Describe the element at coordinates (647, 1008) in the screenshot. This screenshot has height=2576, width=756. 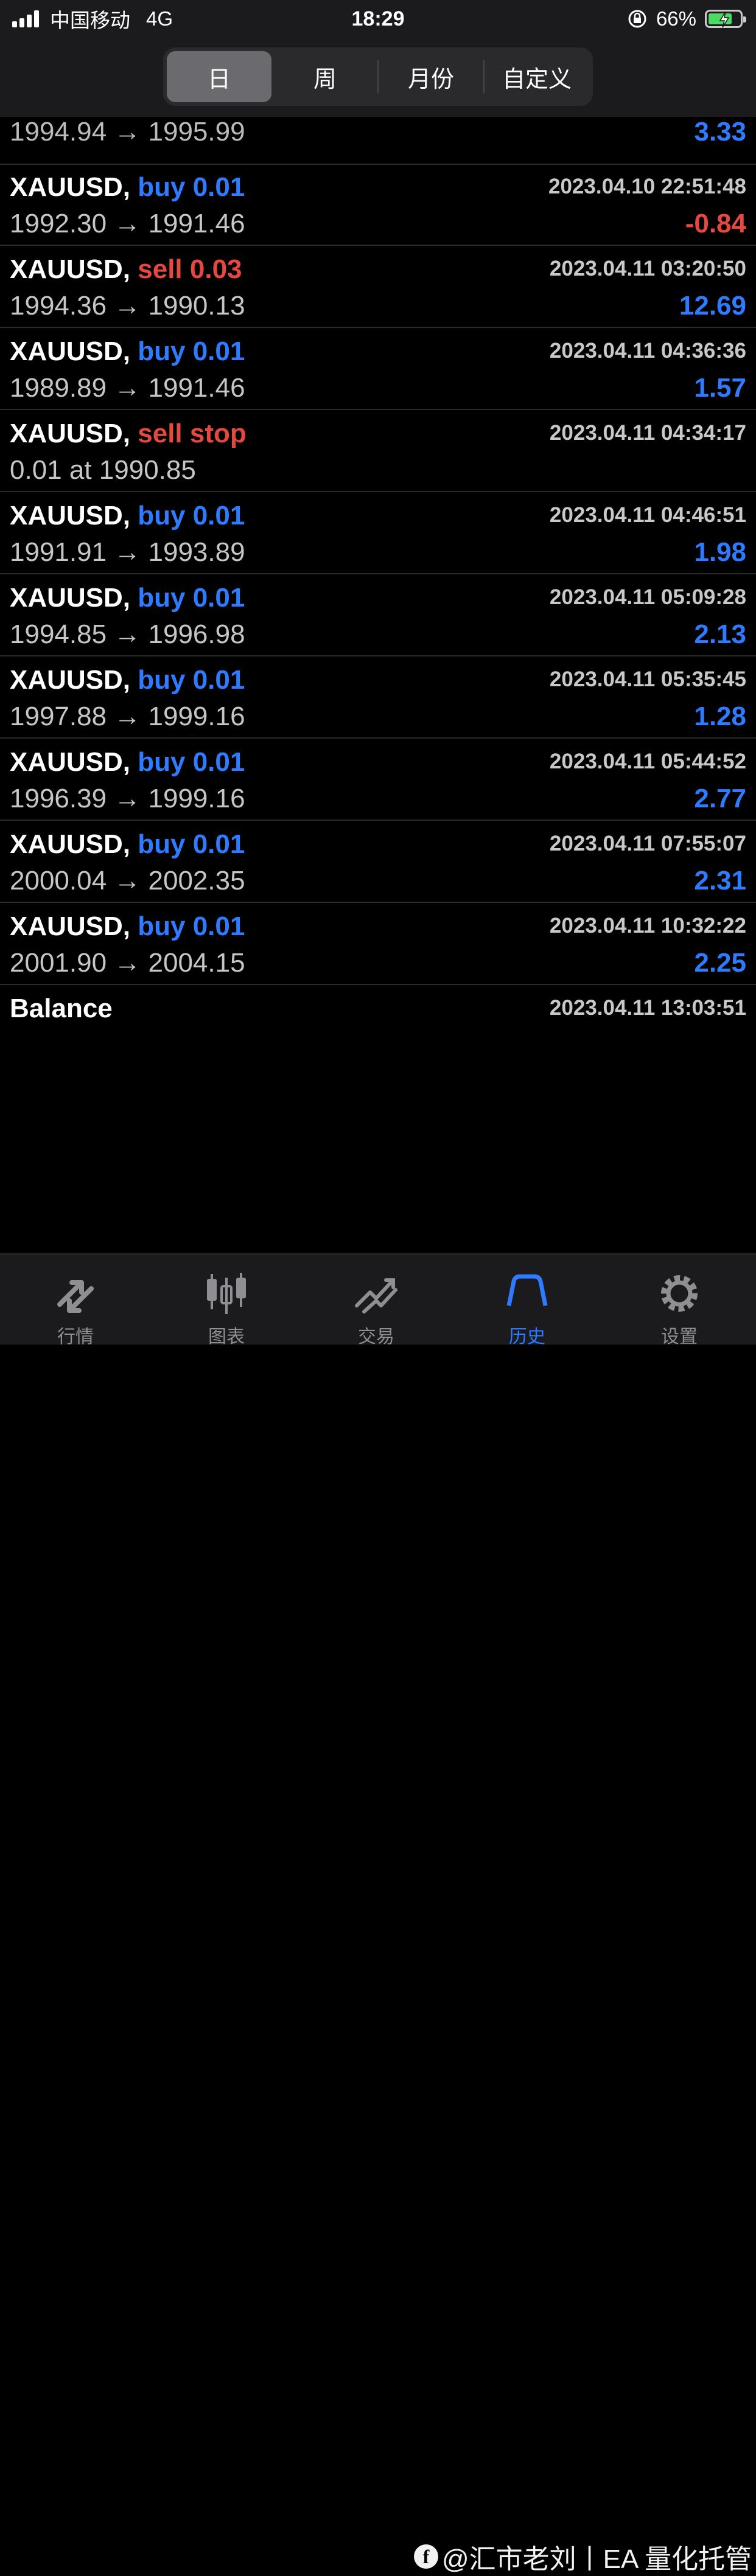
I see `trade-datetime: 2023.04.11 13:03:51` at that location.